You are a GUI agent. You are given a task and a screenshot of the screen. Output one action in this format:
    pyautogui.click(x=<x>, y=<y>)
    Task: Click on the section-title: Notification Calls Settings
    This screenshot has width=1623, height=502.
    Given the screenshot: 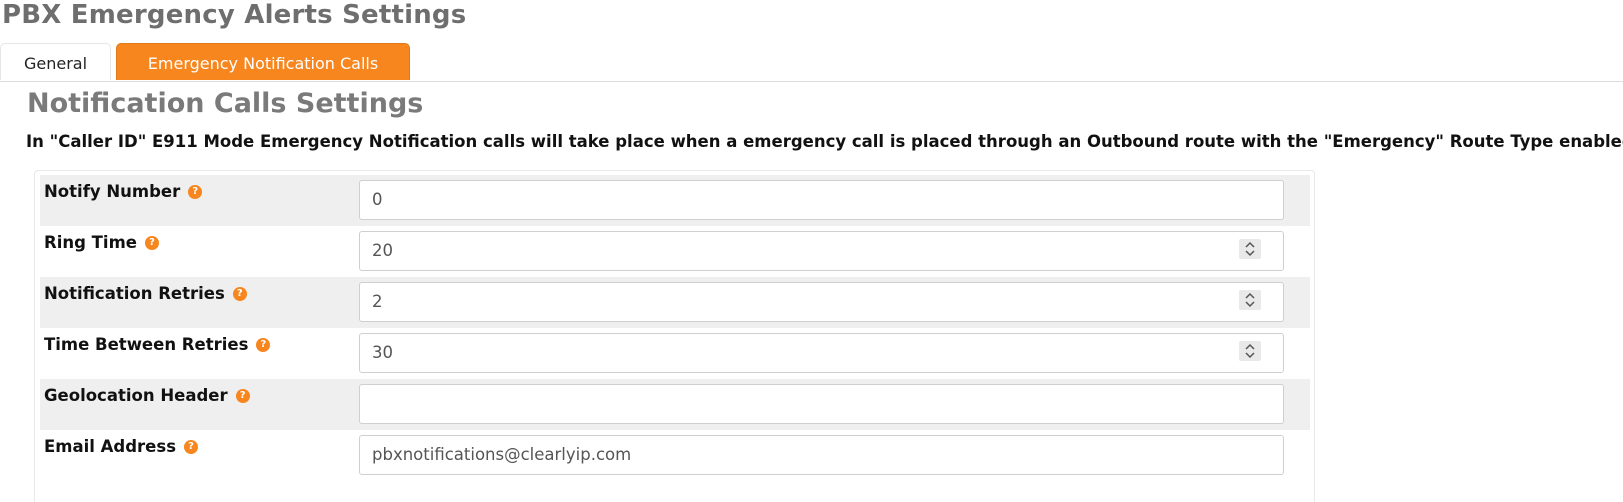 What is the action you would take?
    pyautogui.click(x=225, y=103)
    